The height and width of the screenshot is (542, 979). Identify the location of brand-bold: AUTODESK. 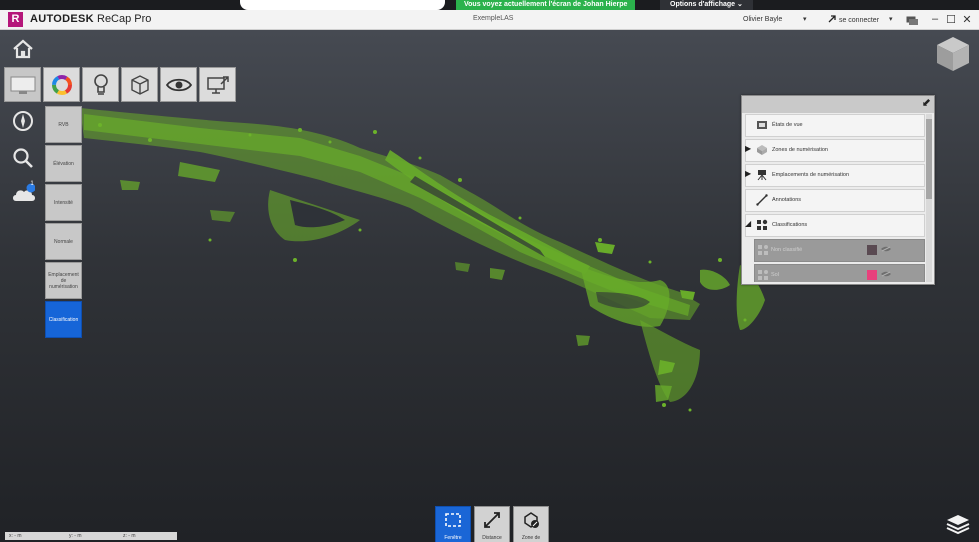
(62, 19).